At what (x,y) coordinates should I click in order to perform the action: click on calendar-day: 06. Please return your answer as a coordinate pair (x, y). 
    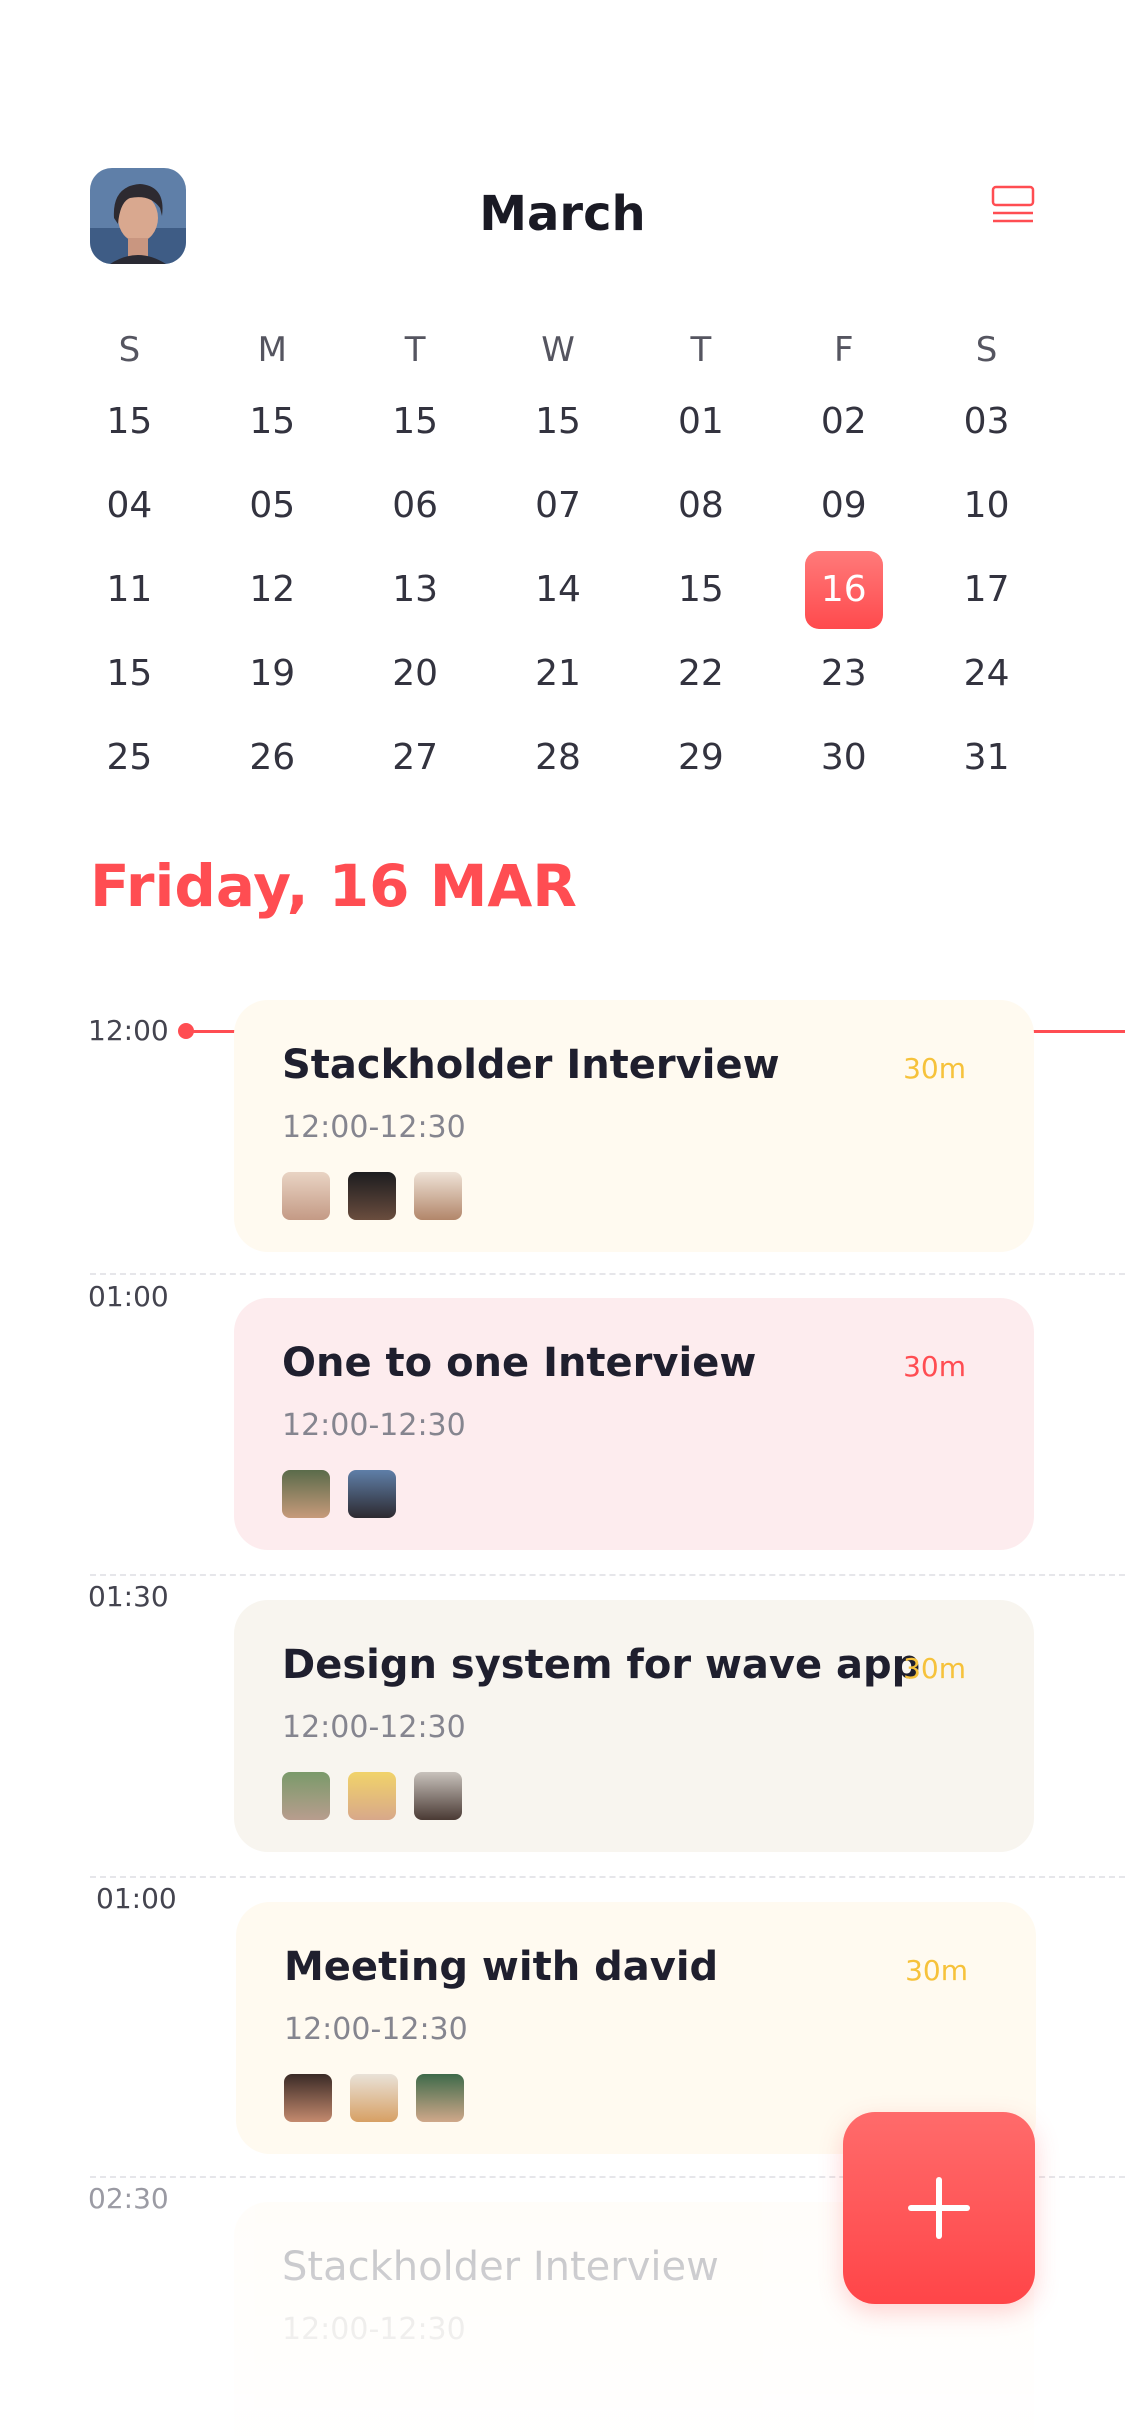
    Looking at the image, I should click on (415, 506).